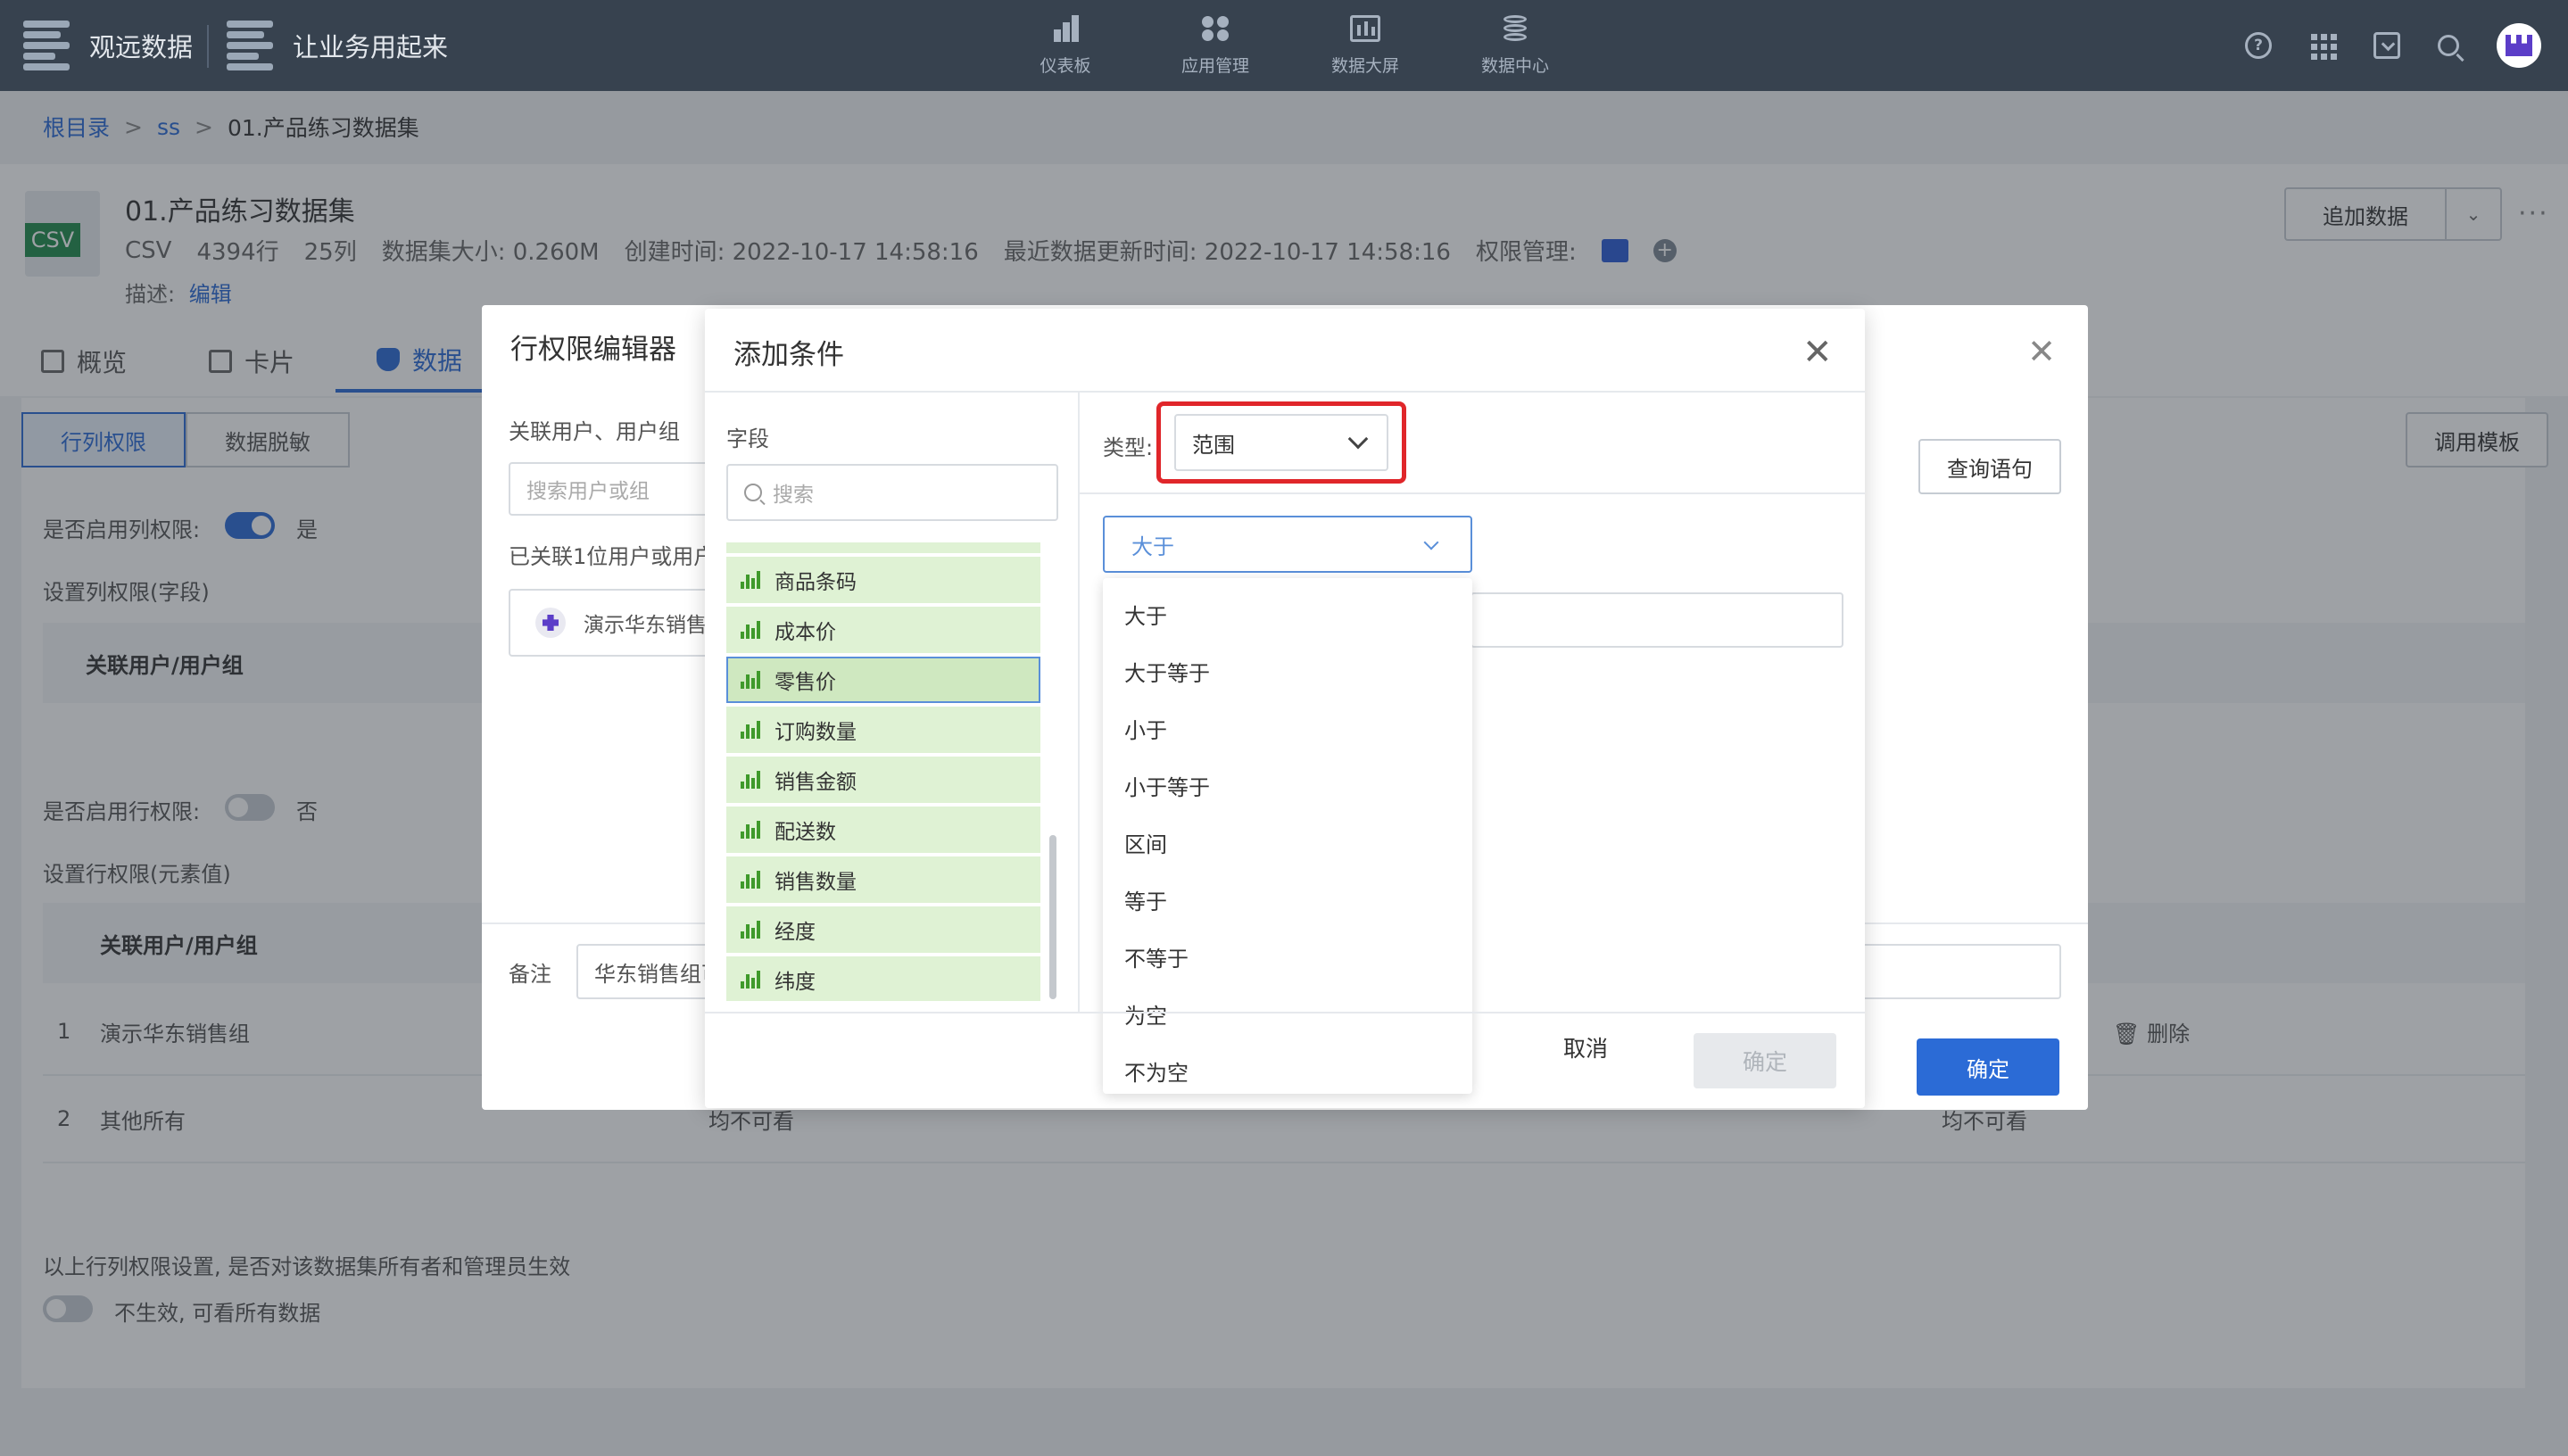 This screenshot has height=1456, width=2568. What do you see at coordinates (883, 580) in the screenshot?
I see `field-item: 商品条码` at bounding box center [883, 580].